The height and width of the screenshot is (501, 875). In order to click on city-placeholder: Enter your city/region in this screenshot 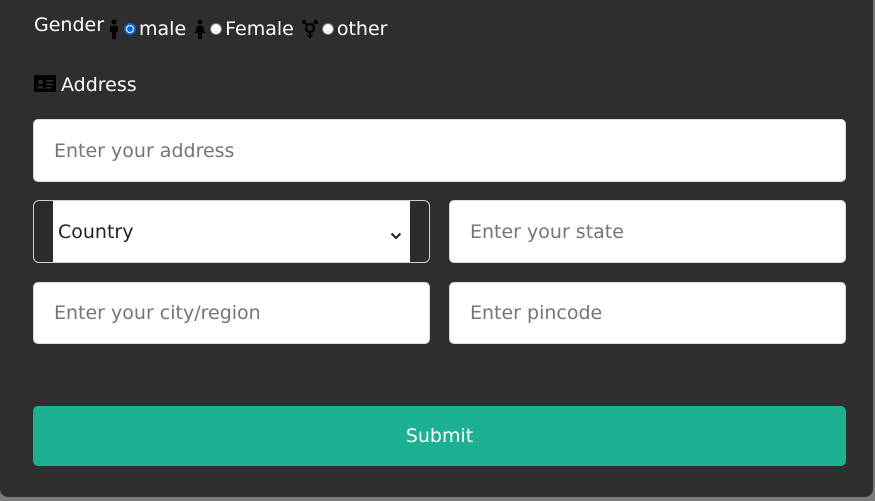, I will do `click(157, 313)`.